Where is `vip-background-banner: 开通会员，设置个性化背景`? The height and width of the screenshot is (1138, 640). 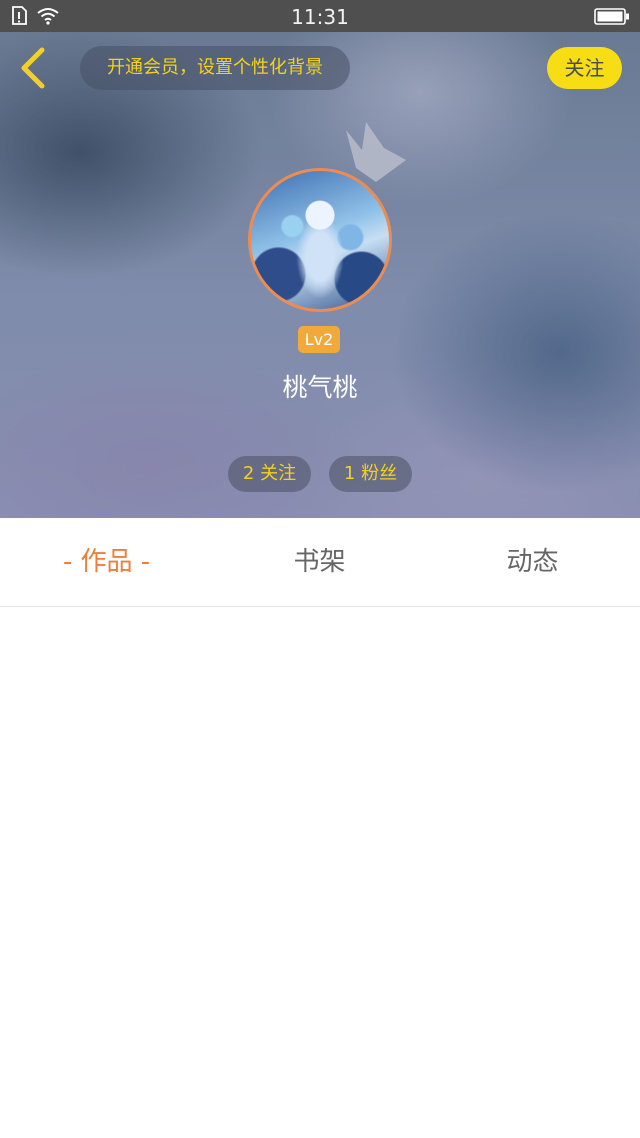
vip-background-banner: 开通会员，设置个性化背景 is located at coordinates (215, 68).